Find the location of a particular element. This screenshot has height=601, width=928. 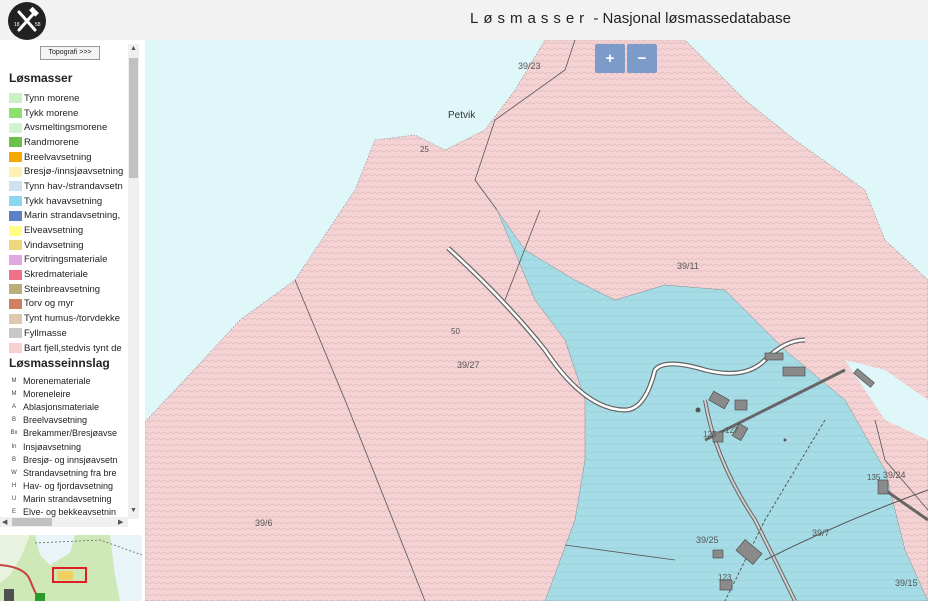

innslag-item: M Morenemateriale is located at coordinates (68, 380).